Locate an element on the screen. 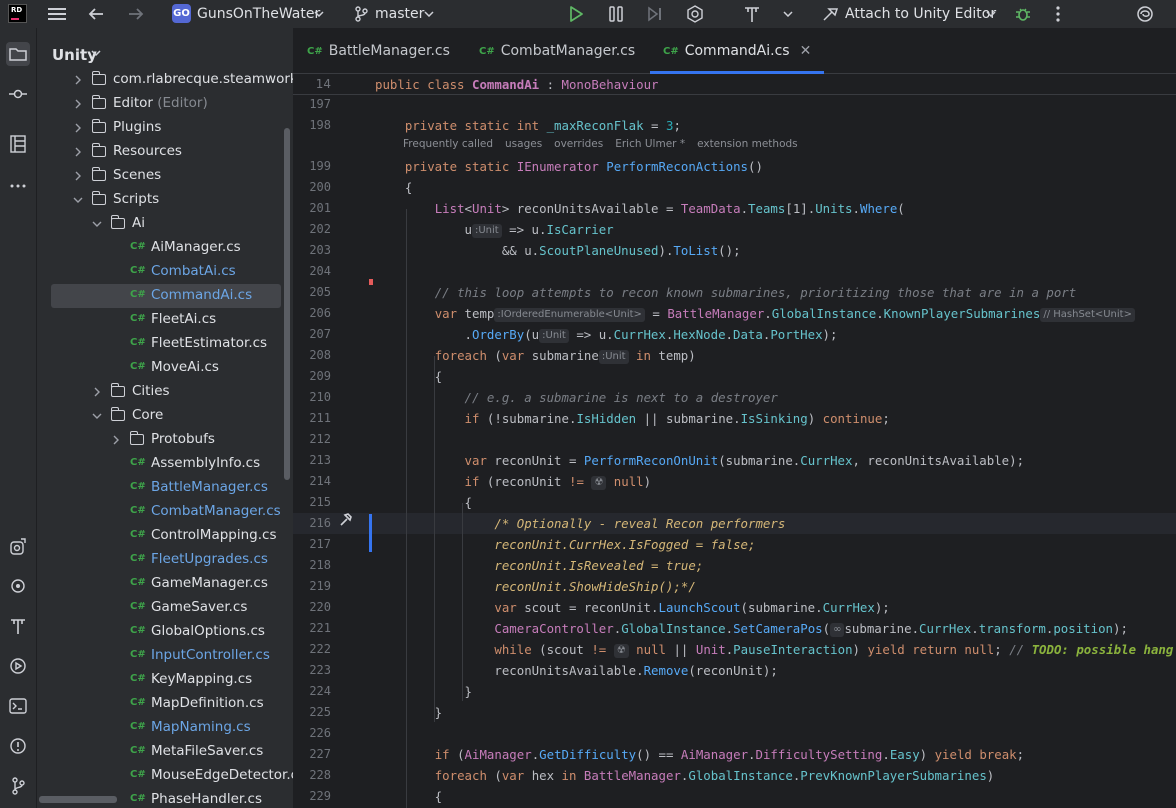 Image resolution: width=1176 pixels, height=808 pixels. build-icon is located at coordinates (18, 626).